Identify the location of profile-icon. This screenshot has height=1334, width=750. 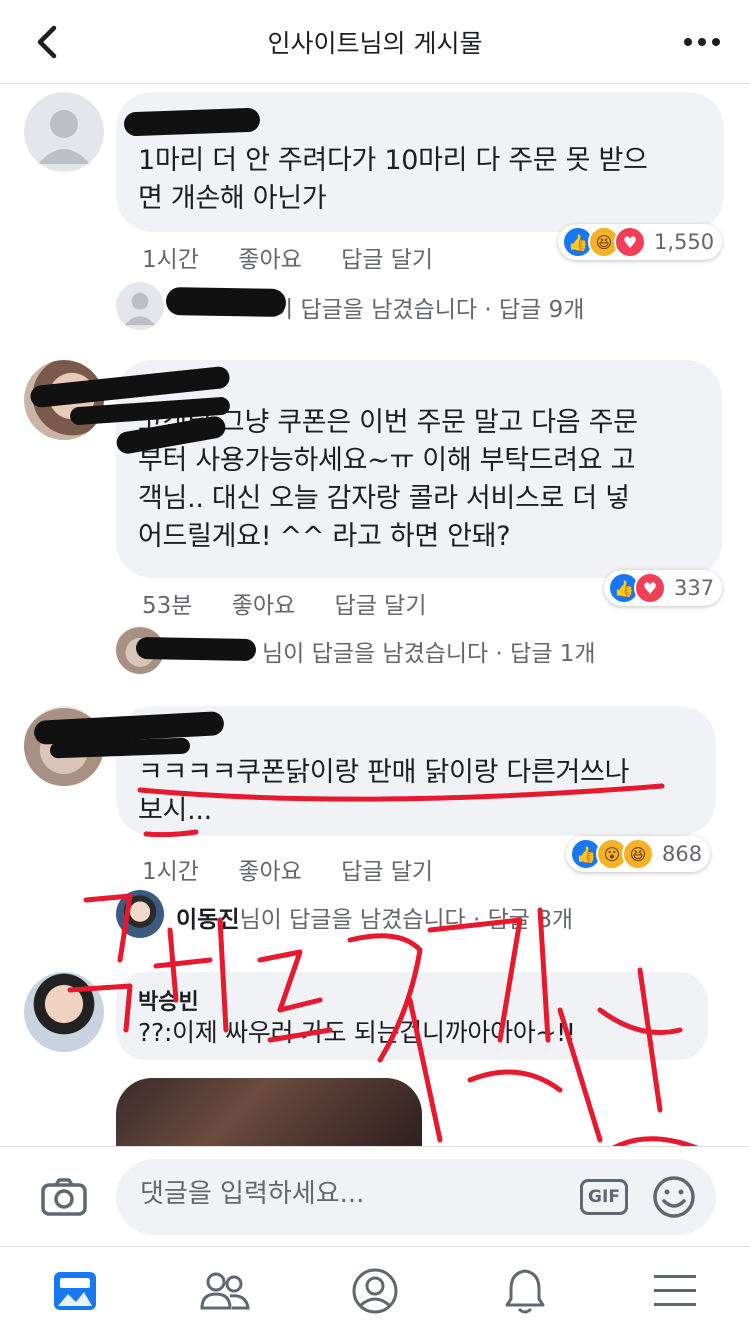
(375, 1290).